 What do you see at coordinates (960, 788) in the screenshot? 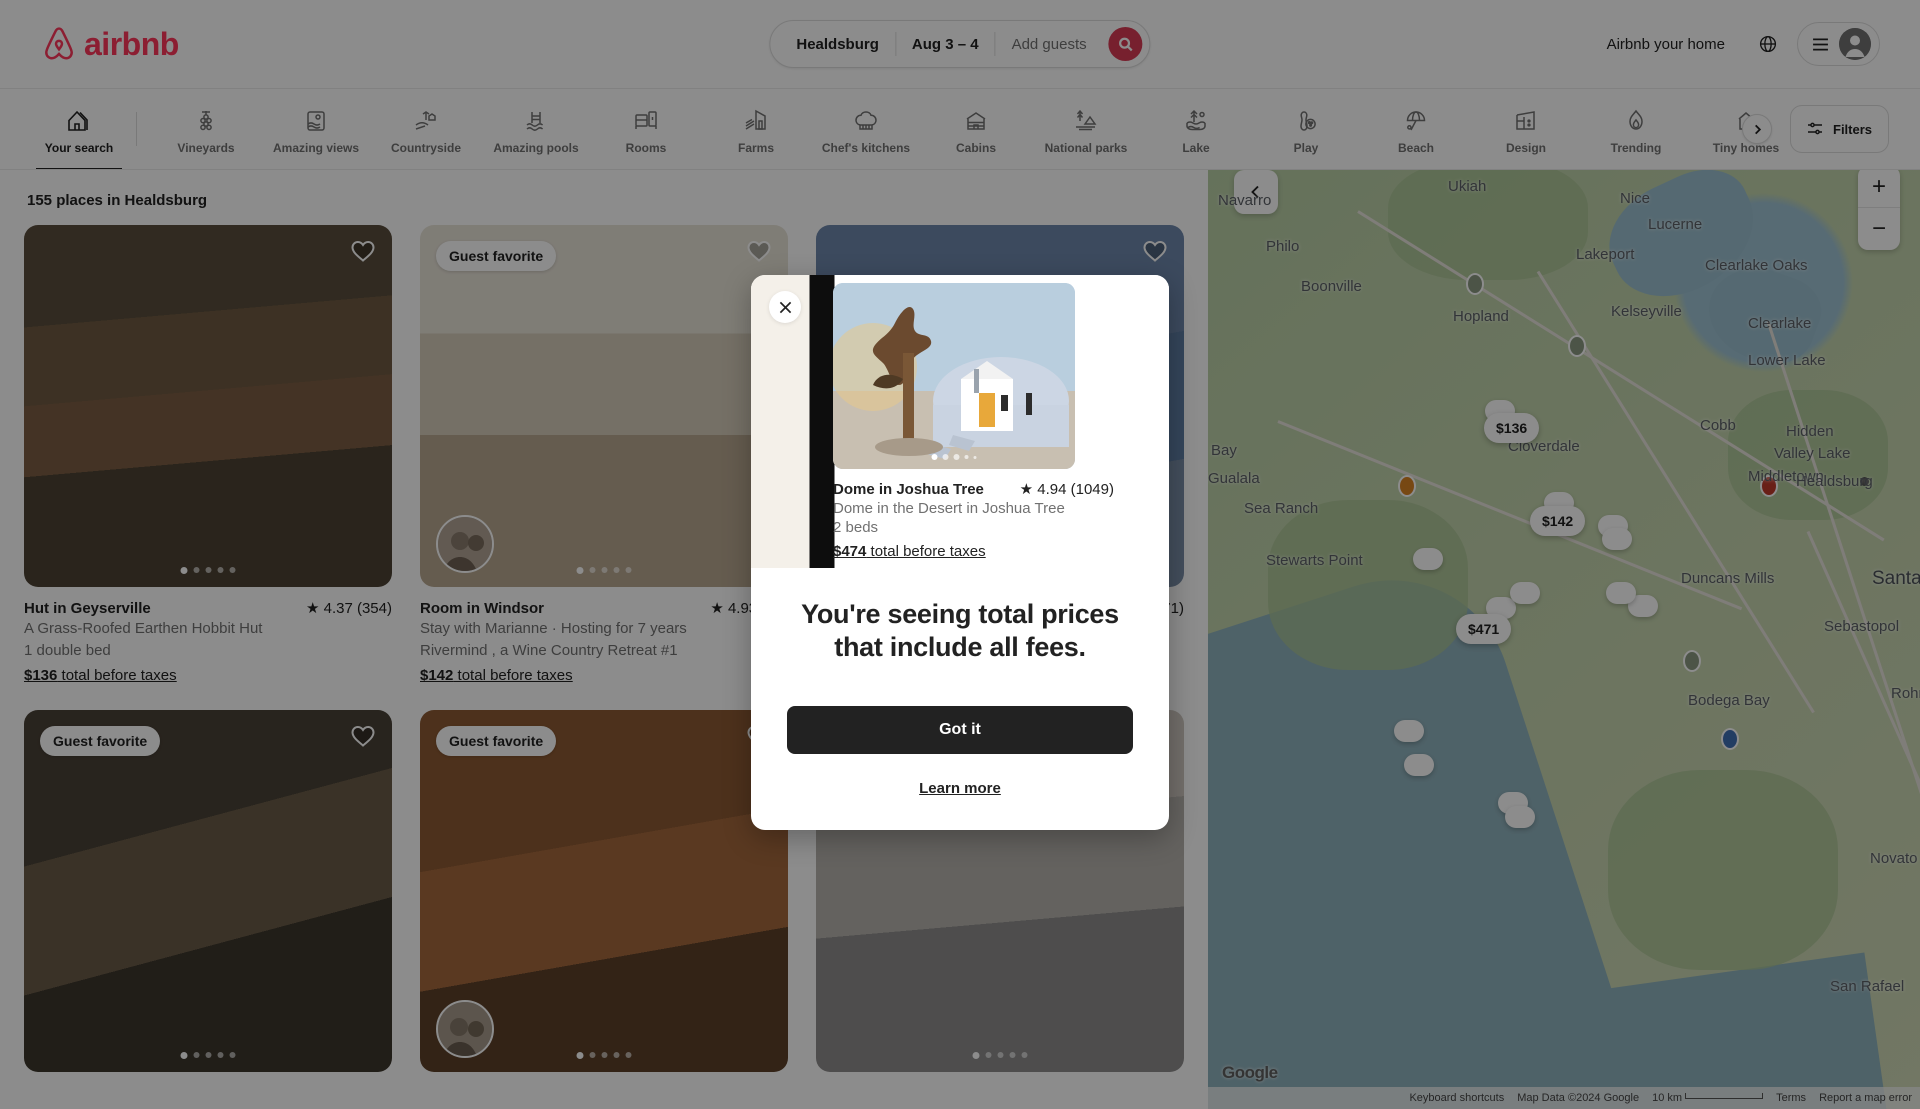
I see `learn-more-link: Learn more` at bounding box center [960, 788].